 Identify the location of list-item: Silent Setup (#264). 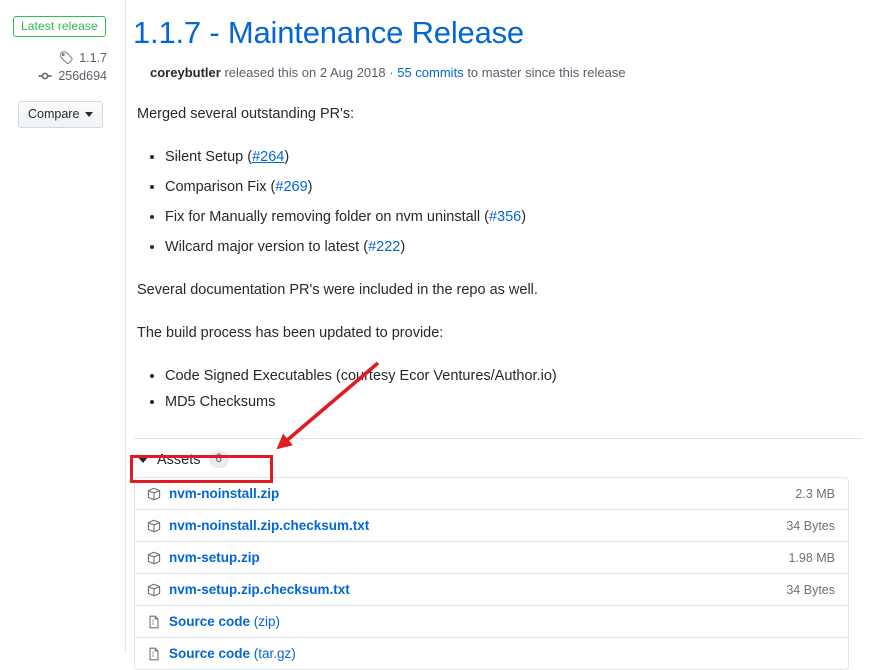
(513, 157).